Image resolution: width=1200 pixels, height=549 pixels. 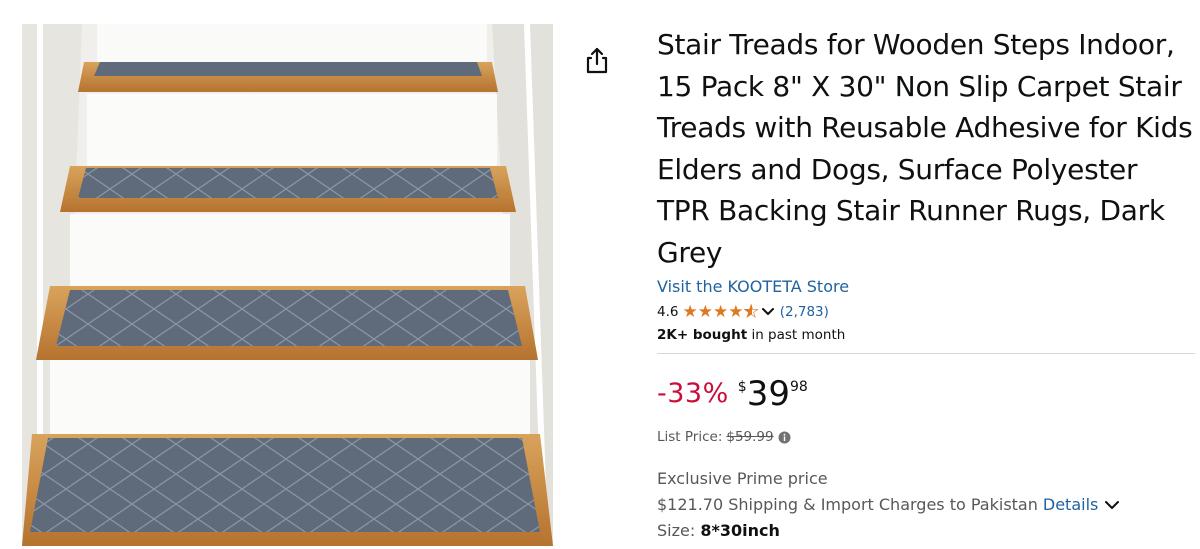 I want to click on size-label: Size:, so click(x=676, y=530).